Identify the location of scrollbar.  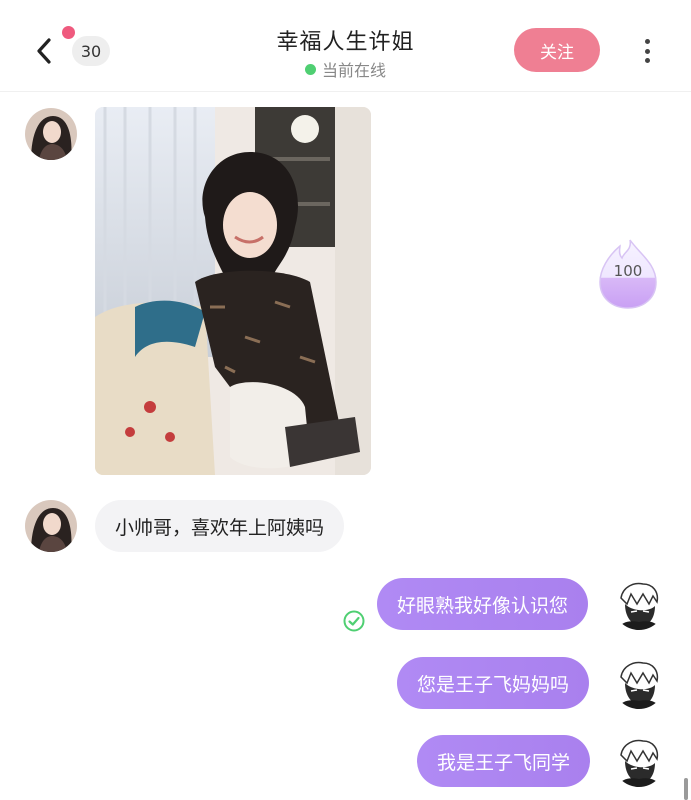
(686, 789).